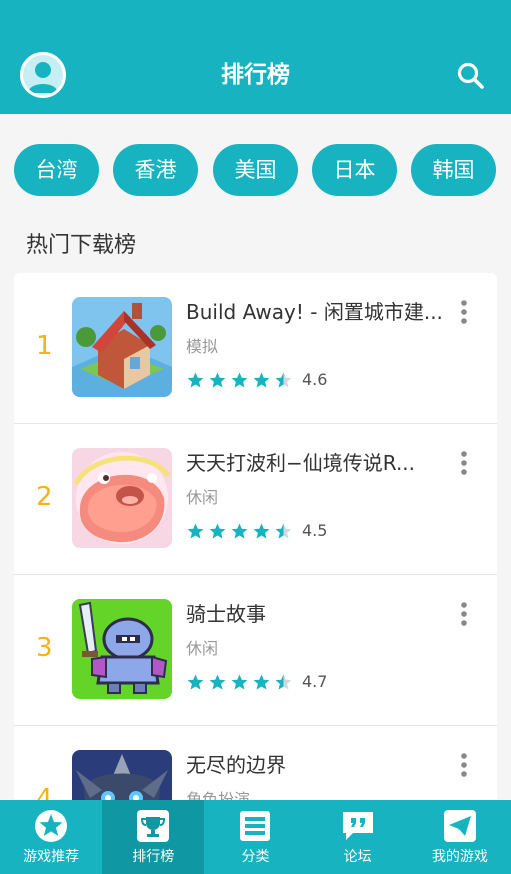 The width and height of the screenshot is (511, 874). What do you see at coordinates (453, 170) in the screenshot?
I see `region-chip-korea: 韩国` at bounding box center [453, 170].